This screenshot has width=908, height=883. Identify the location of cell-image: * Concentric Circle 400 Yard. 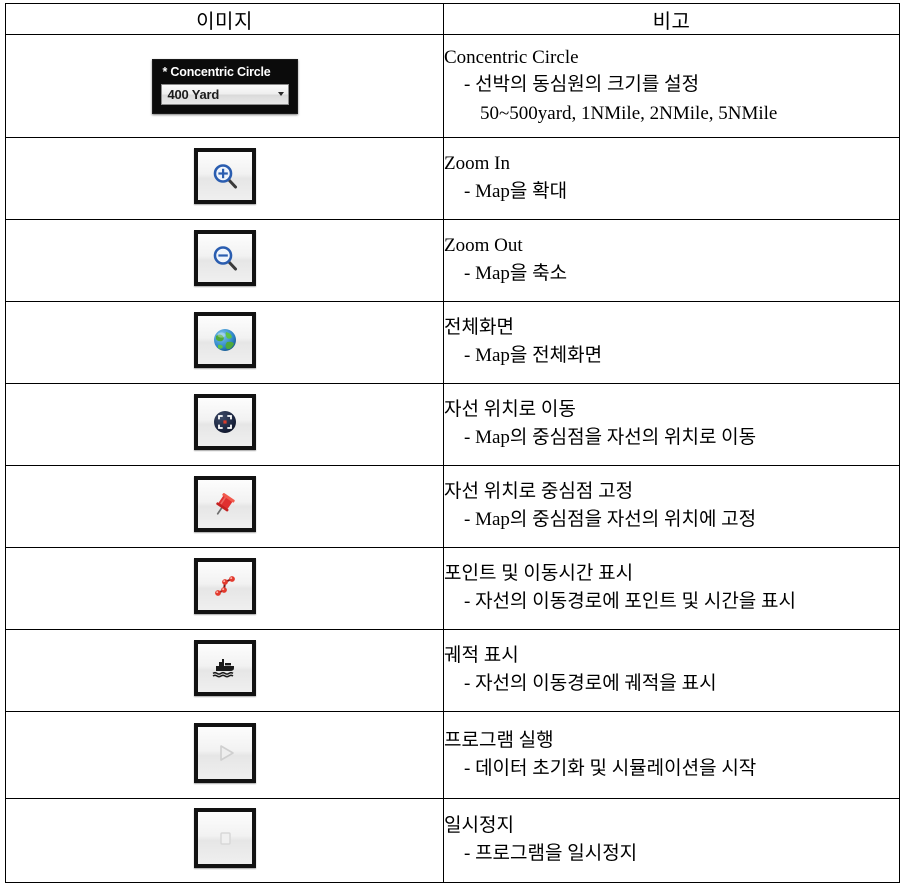
(224, 86).